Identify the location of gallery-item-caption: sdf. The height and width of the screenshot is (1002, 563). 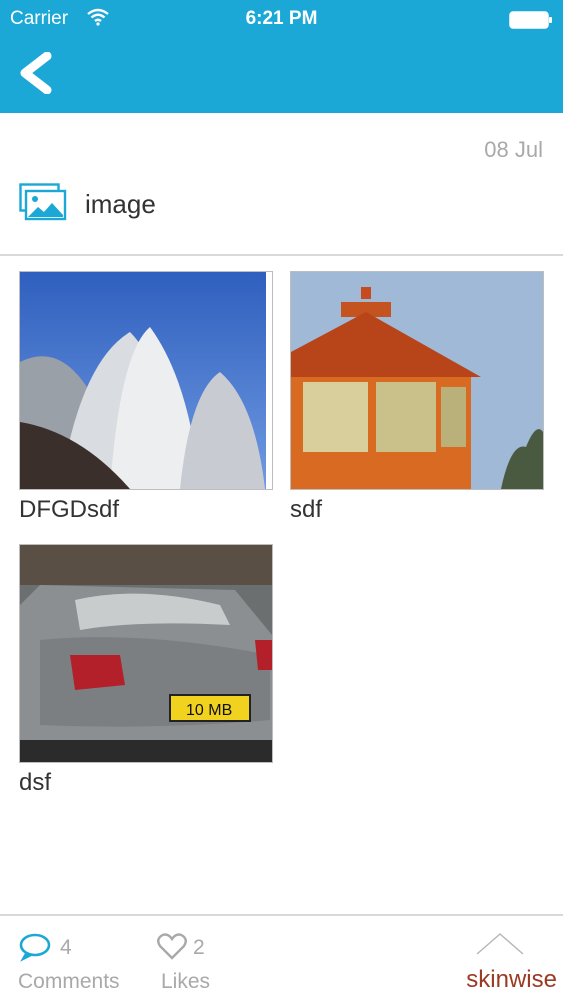
(306, 509).